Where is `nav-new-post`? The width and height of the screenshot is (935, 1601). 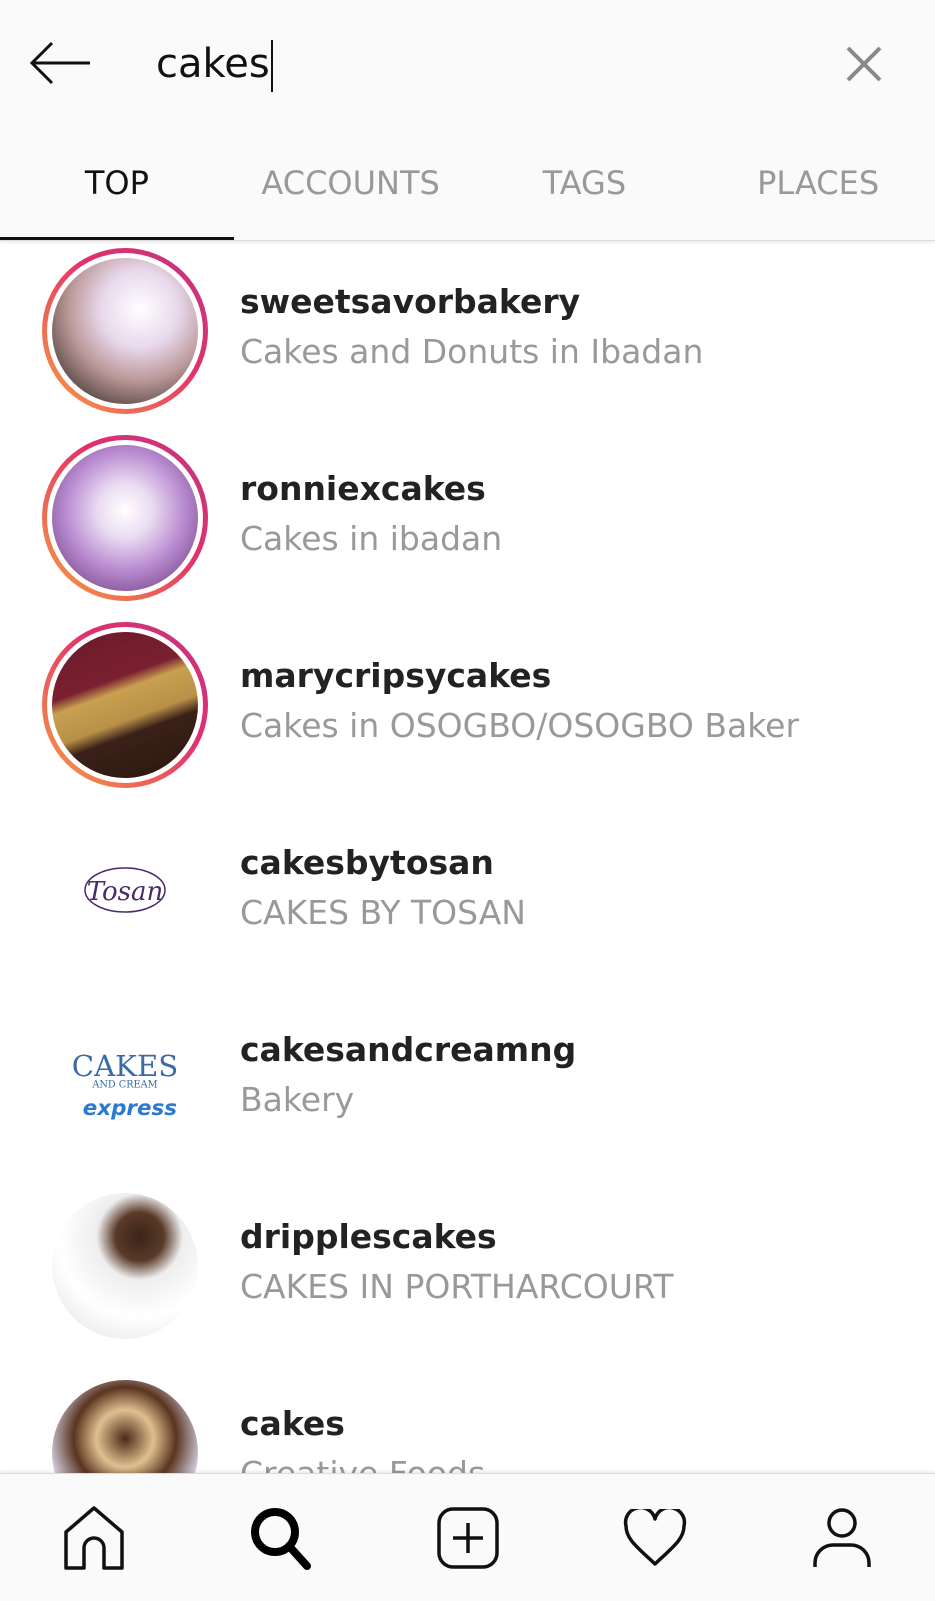 nav-new-post is located at coordinates (468, 1538).